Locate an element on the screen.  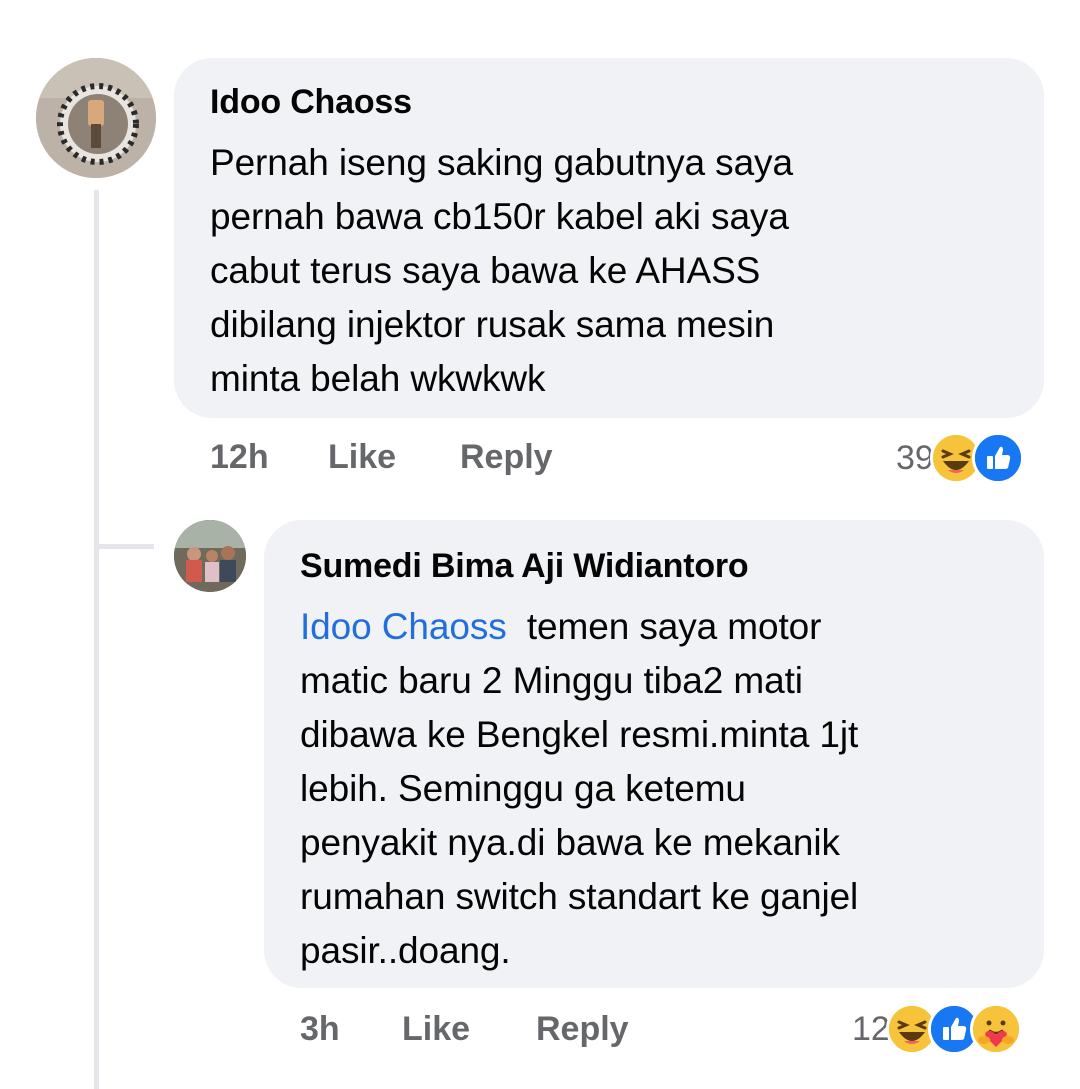
comment-line: Idoo Chaoss temen saya motor is located at coordinates (654, 627).